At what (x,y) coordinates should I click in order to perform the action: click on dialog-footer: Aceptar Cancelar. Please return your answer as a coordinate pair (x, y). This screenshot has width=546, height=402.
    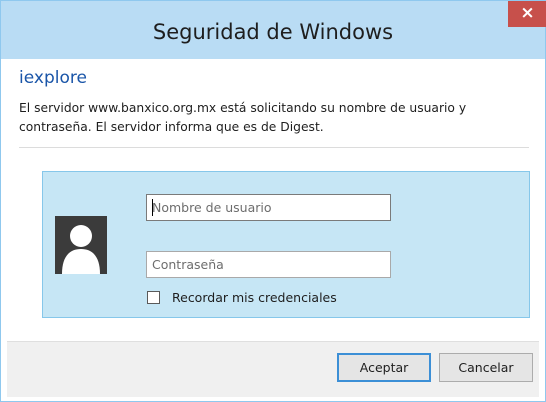
    Looking at the image, I should click on (273, 369).